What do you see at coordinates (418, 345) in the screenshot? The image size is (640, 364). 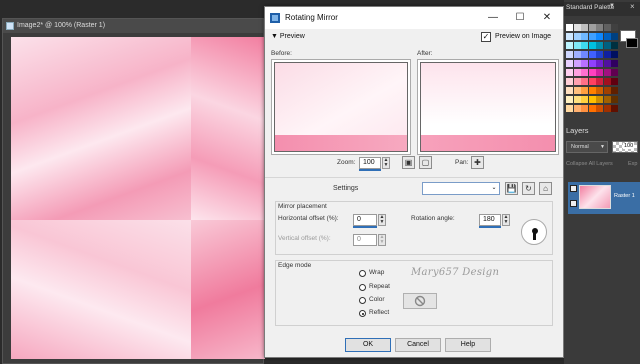 I see `cancel-button: Cancel` at bounding box center [418, 345].